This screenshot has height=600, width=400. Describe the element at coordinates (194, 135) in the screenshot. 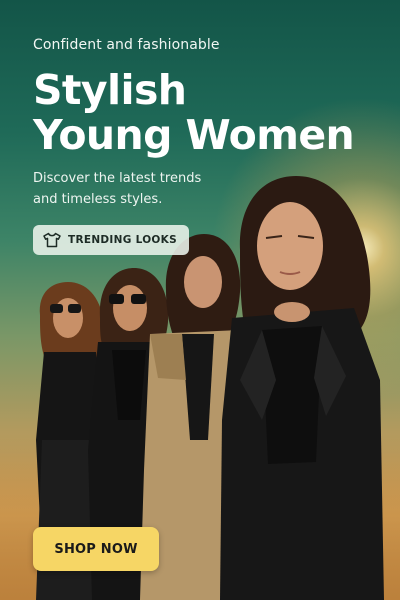

I see `headline-line-2: Young Women` at that location.